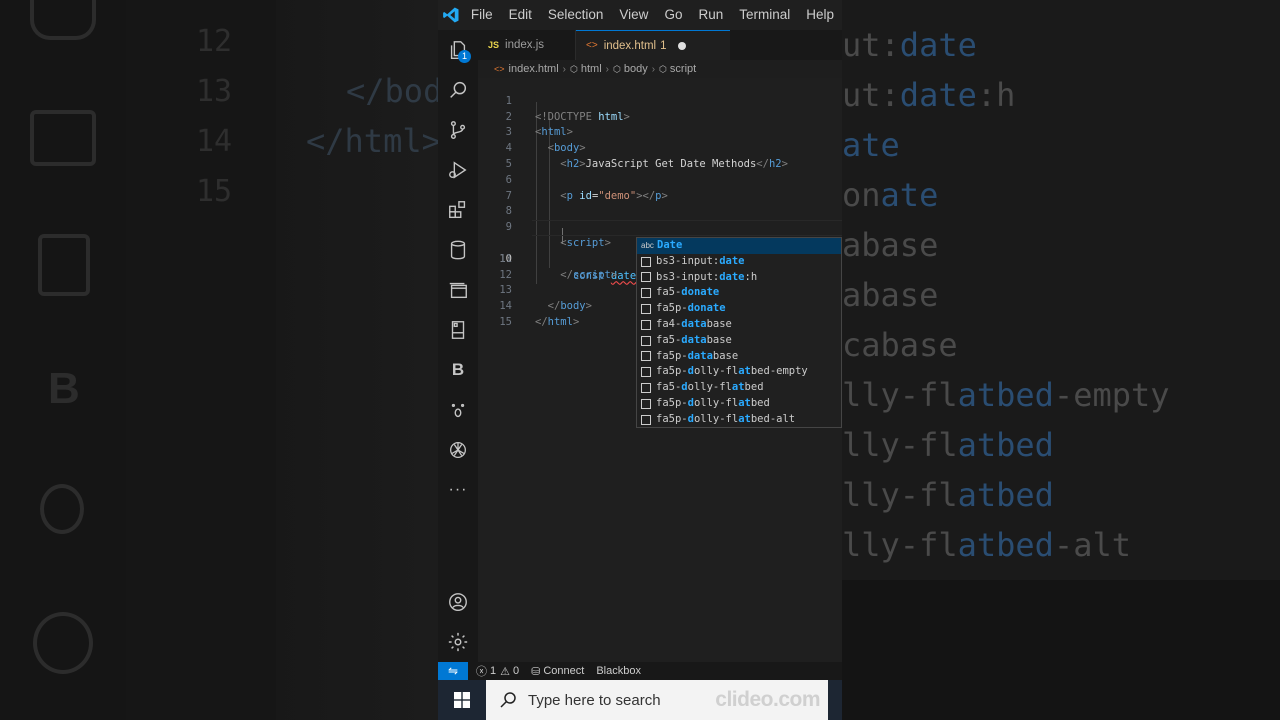 The height and width of the screenshot is (720, 1280). I want to click on suggestion-item: fa5- d olly-fl at bed, so click(739, 388).